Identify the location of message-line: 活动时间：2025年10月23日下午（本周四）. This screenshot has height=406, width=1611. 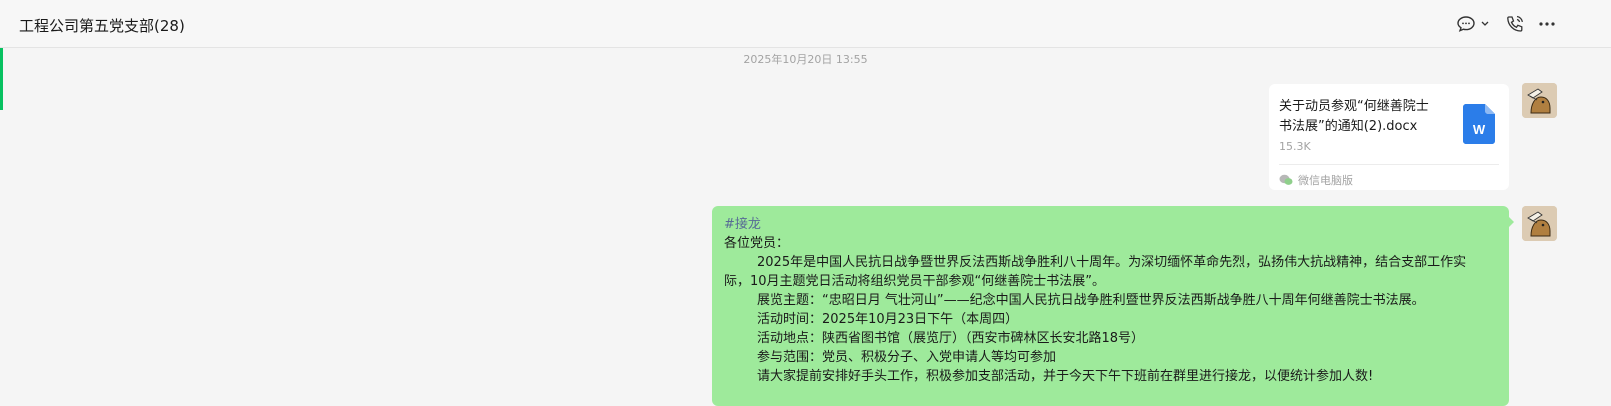
(888, 319).